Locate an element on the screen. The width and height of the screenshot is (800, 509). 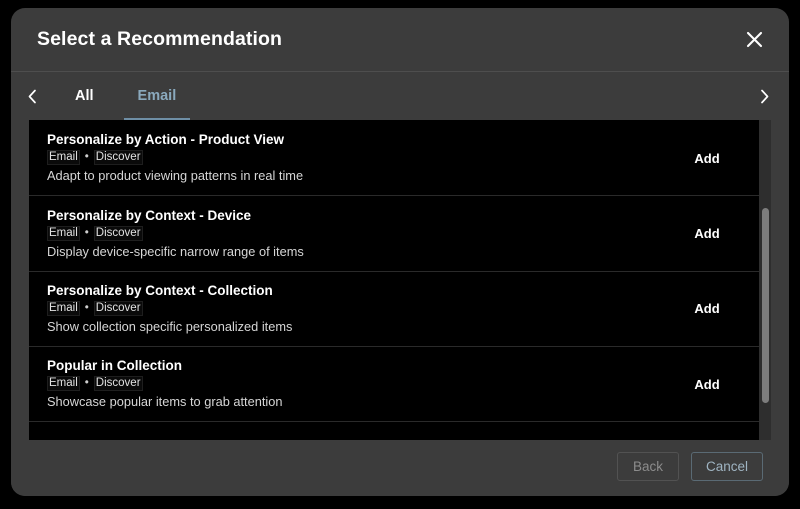
page-title: Select a Recommendation is located at coordinates (160, 39).